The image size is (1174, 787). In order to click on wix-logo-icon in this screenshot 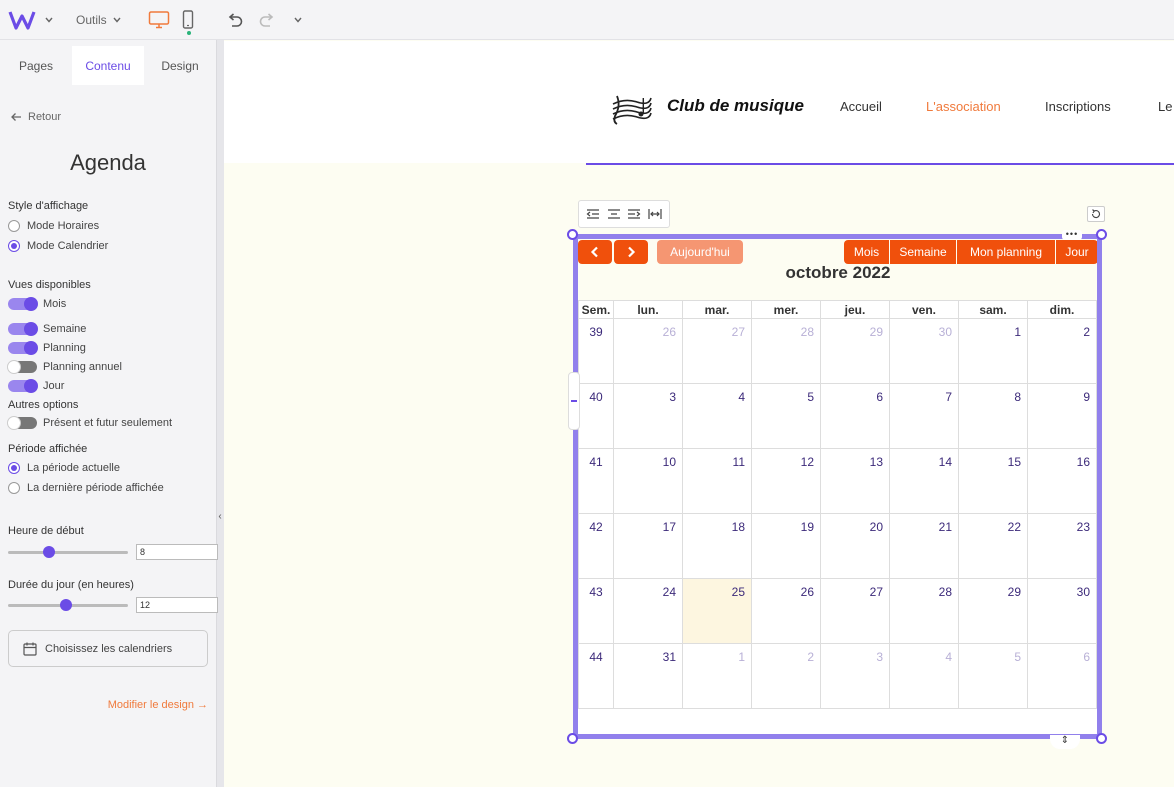, I will do `click(22, 20)`.